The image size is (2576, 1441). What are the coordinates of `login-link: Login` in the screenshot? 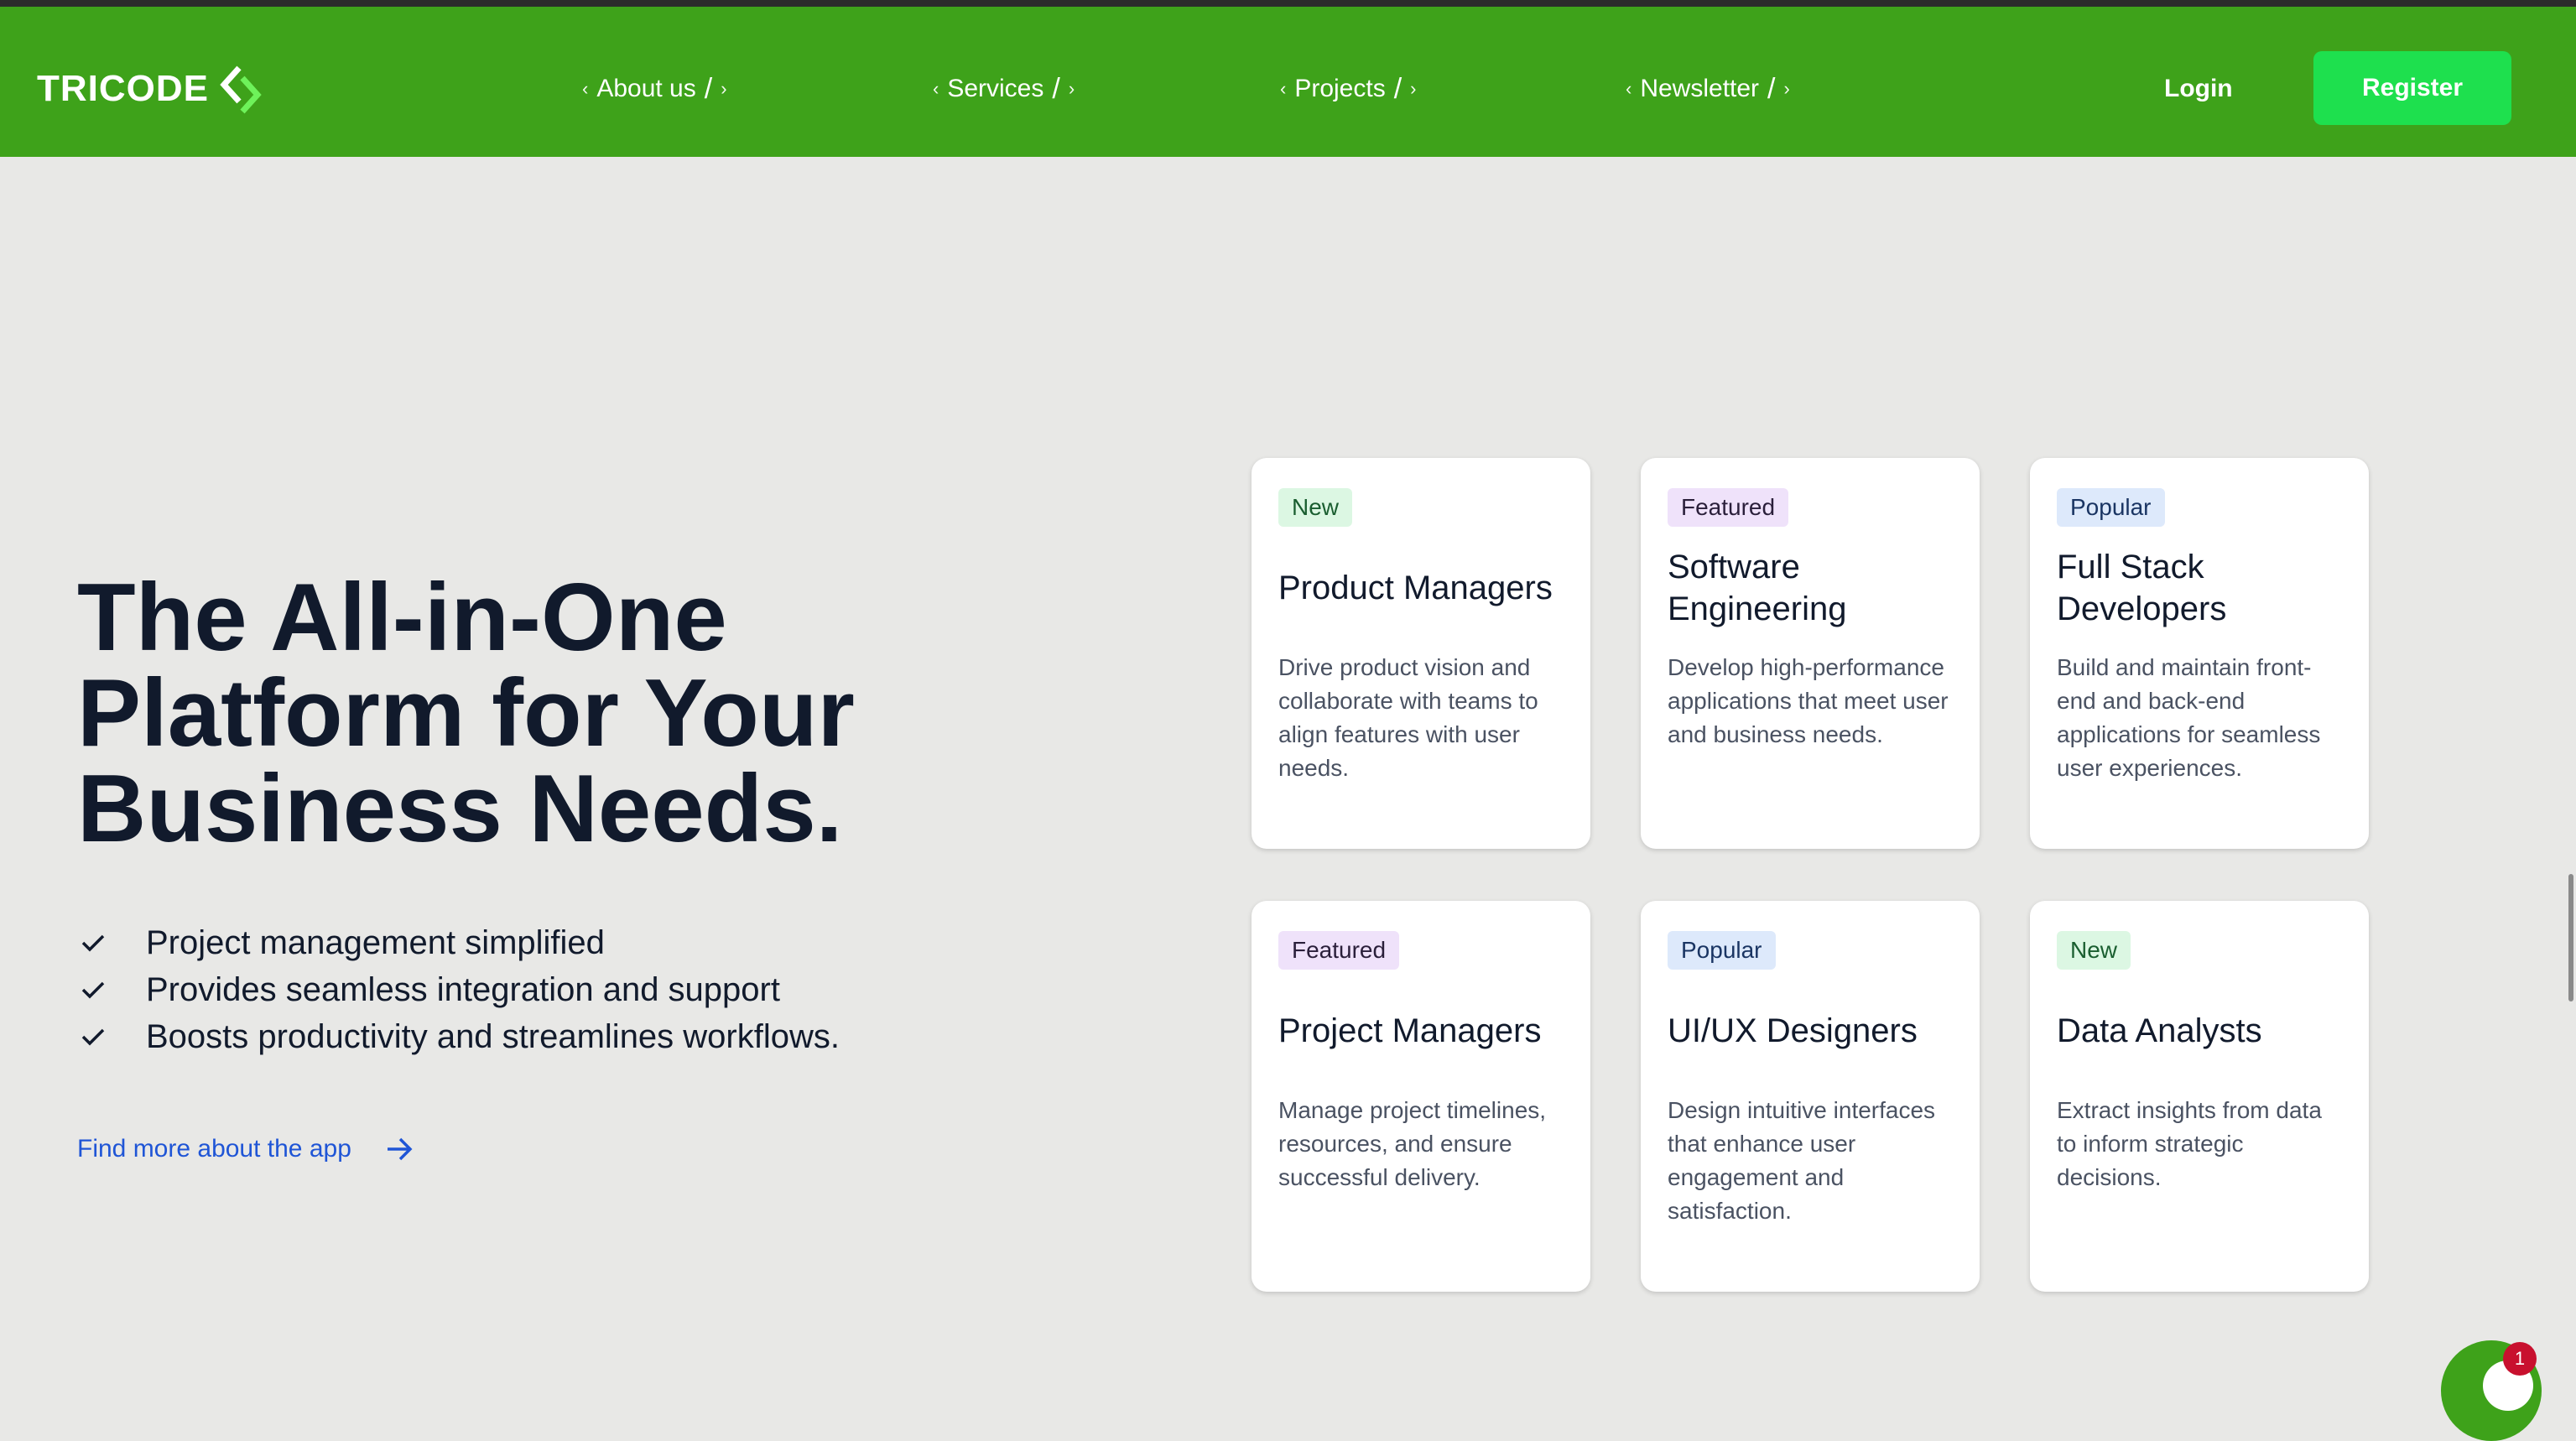 It's located at (2198, 89).